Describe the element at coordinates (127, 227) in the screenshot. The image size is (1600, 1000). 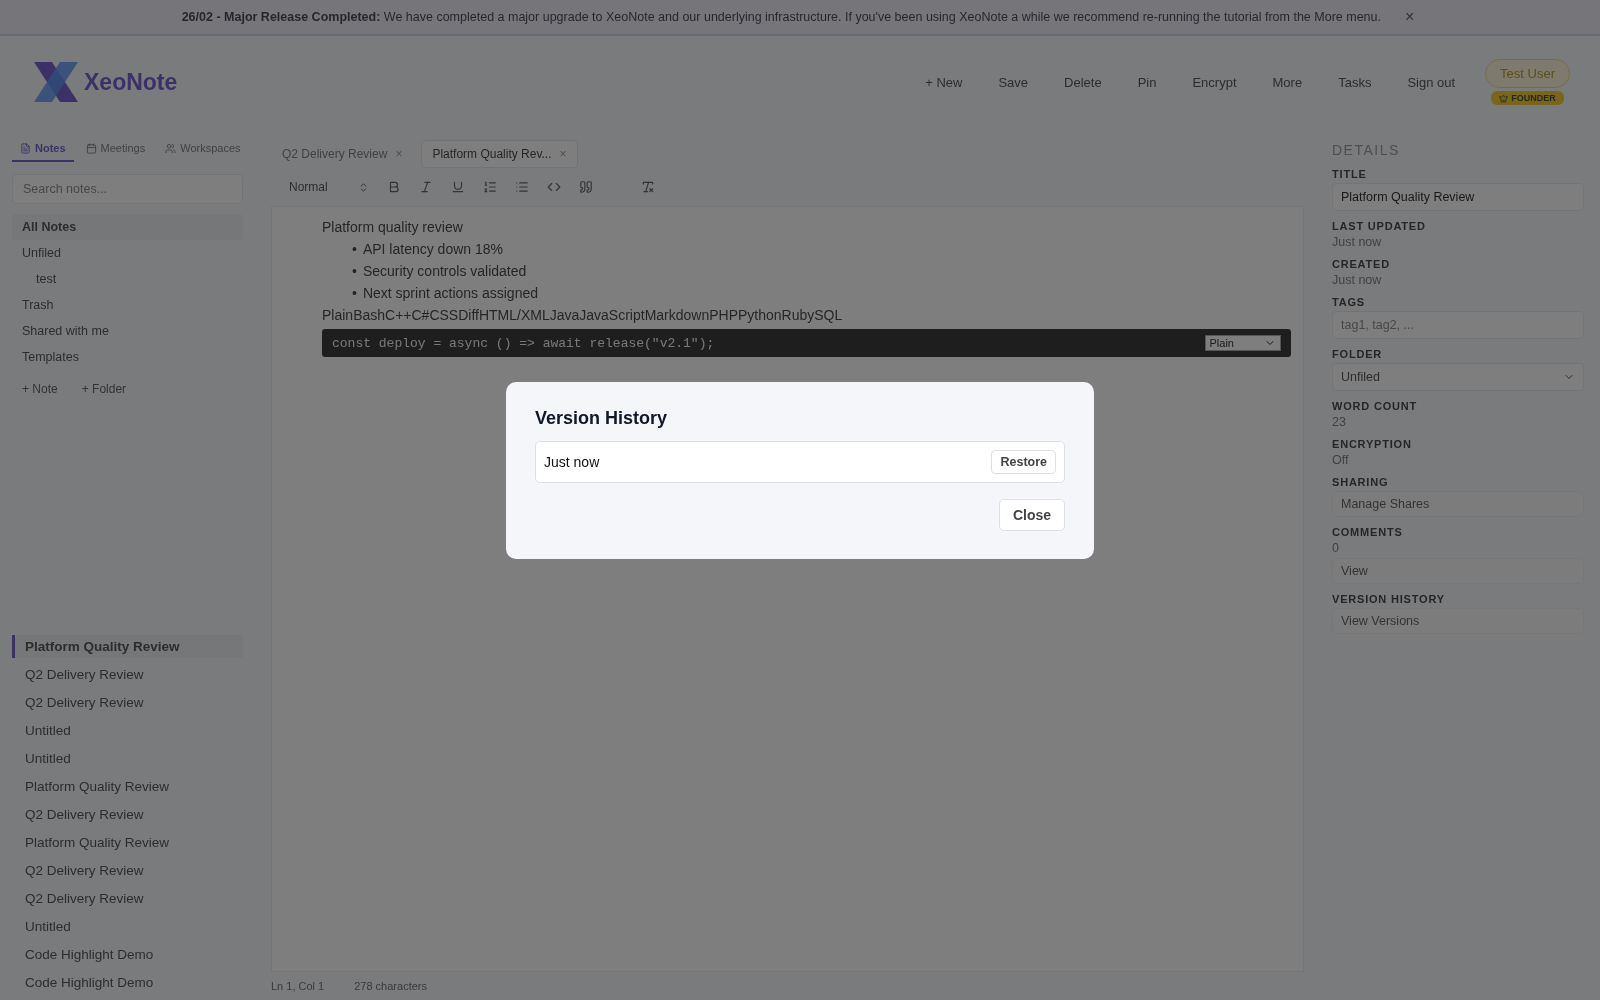
I see `folder-item: All Notes` at that location.